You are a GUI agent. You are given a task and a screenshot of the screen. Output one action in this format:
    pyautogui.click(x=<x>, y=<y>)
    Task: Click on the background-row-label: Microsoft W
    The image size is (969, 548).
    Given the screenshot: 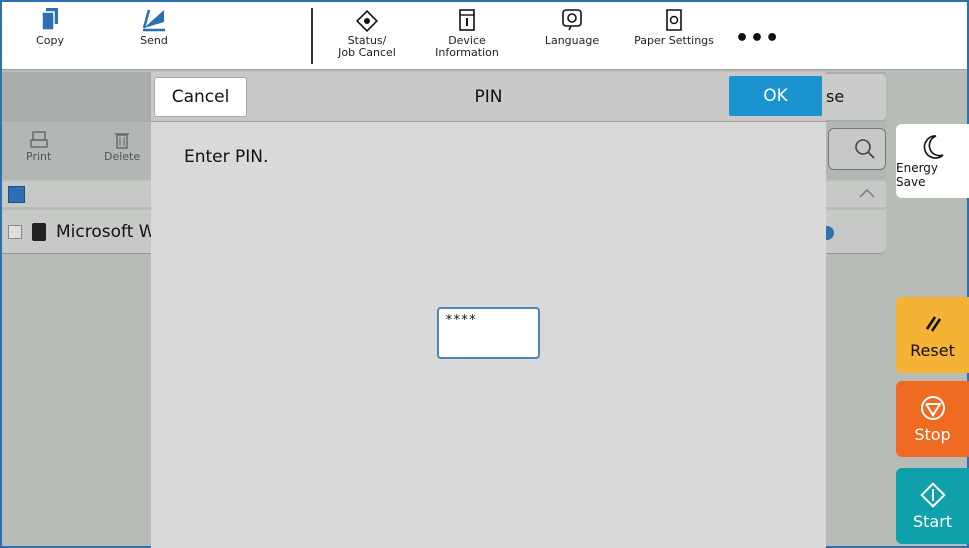 What is the action you would take?
    pyautogui.click(x=106, y=232)
    